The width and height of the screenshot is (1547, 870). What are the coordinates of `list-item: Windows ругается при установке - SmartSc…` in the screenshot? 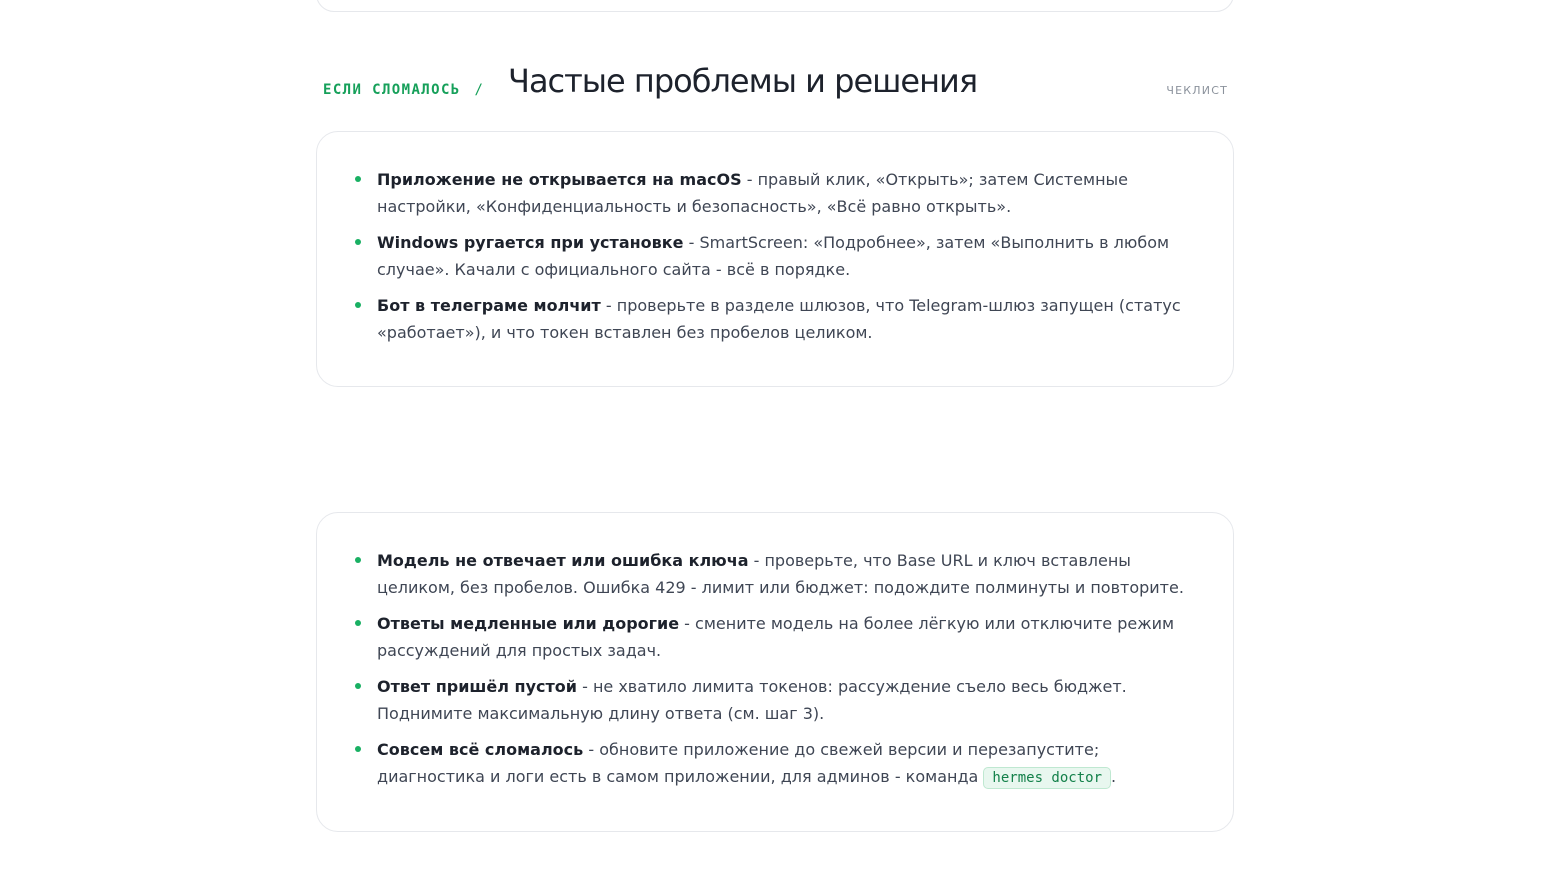 It's located at (774, 256).